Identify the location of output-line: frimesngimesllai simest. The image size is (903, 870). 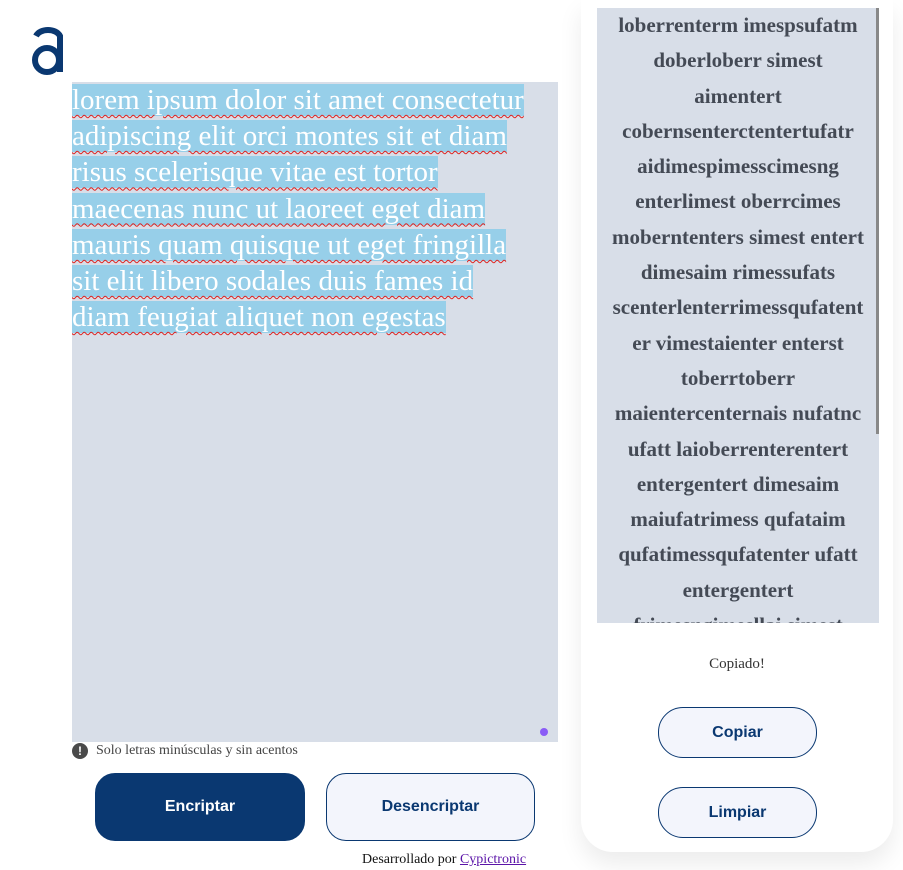
(738, 615).